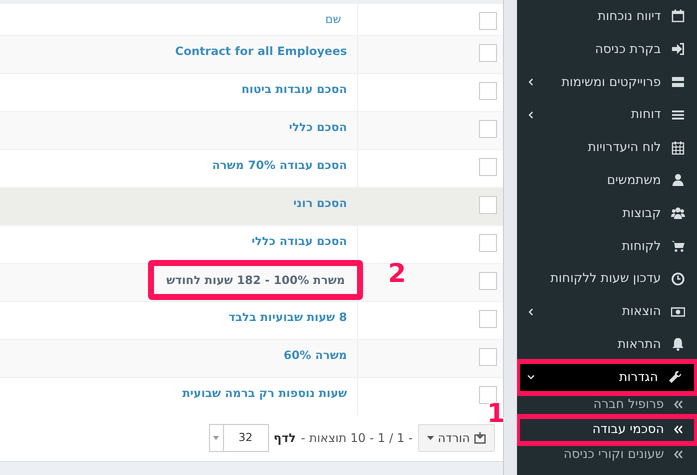 Image resolution: width=697 pixels, height=475 pixels. Describe the element at coordinates (607, 279) in the screenshot. I see `sidebar-item: עדכון שעות ללקוחות` at that location.